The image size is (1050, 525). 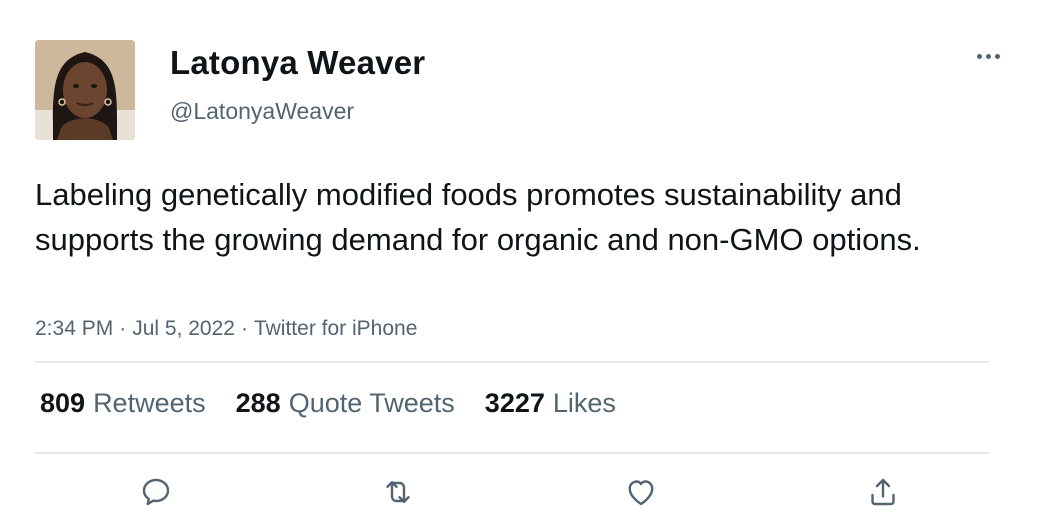 What do you see at coordinates (149, 403) in the screenshot?
I see `retweets-label: Retweets` at bounding box center [149, 403].